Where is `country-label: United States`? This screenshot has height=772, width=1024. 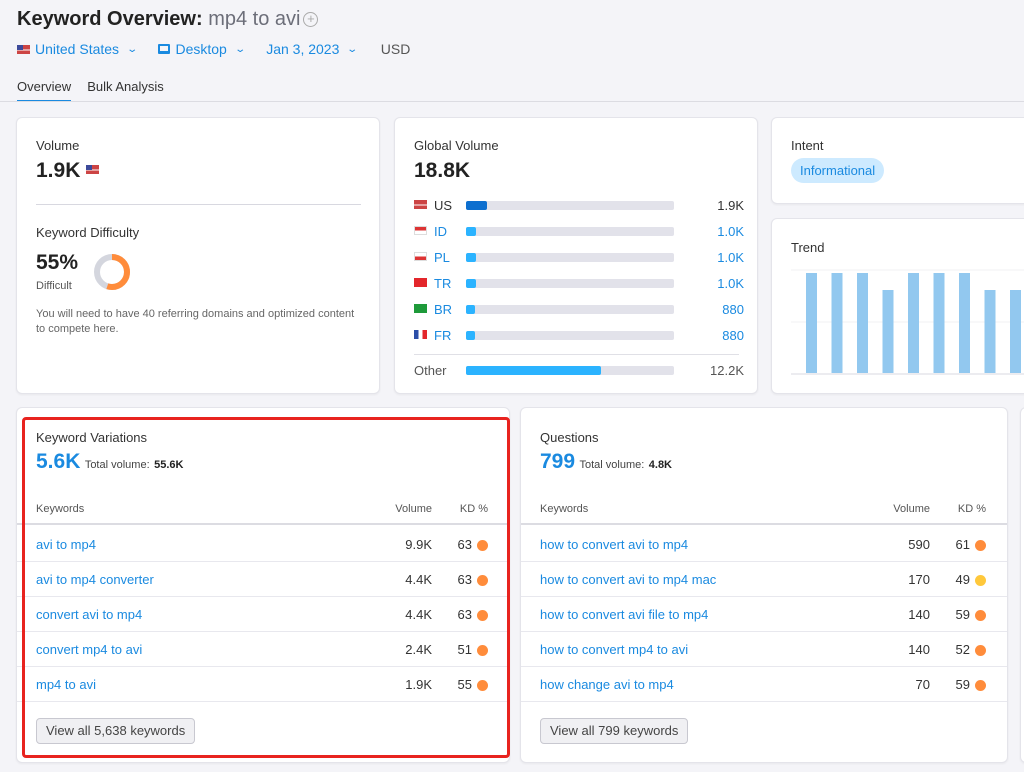
country-label: United States is located at coordinates (77, 49).